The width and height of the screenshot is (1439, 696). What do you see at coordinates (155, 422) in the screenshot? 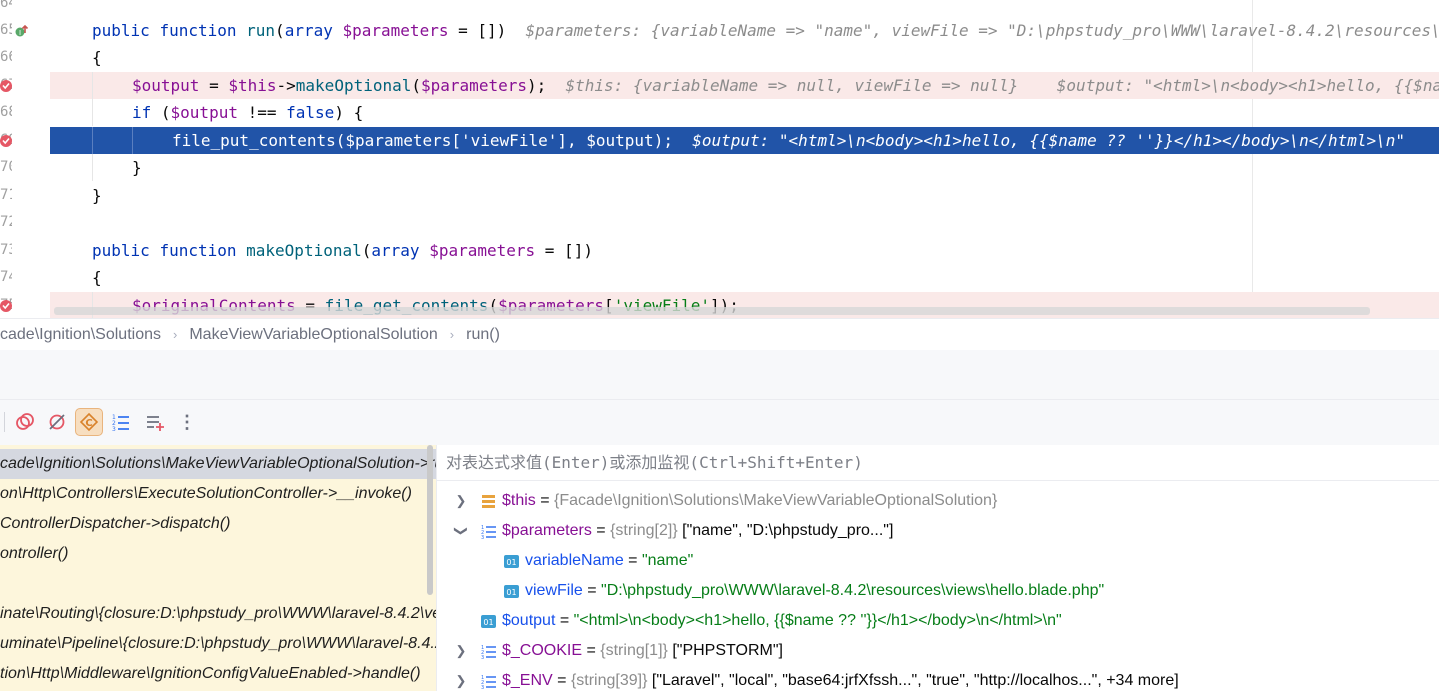
I see `add-watch-button` at bounding box center [155, 422].